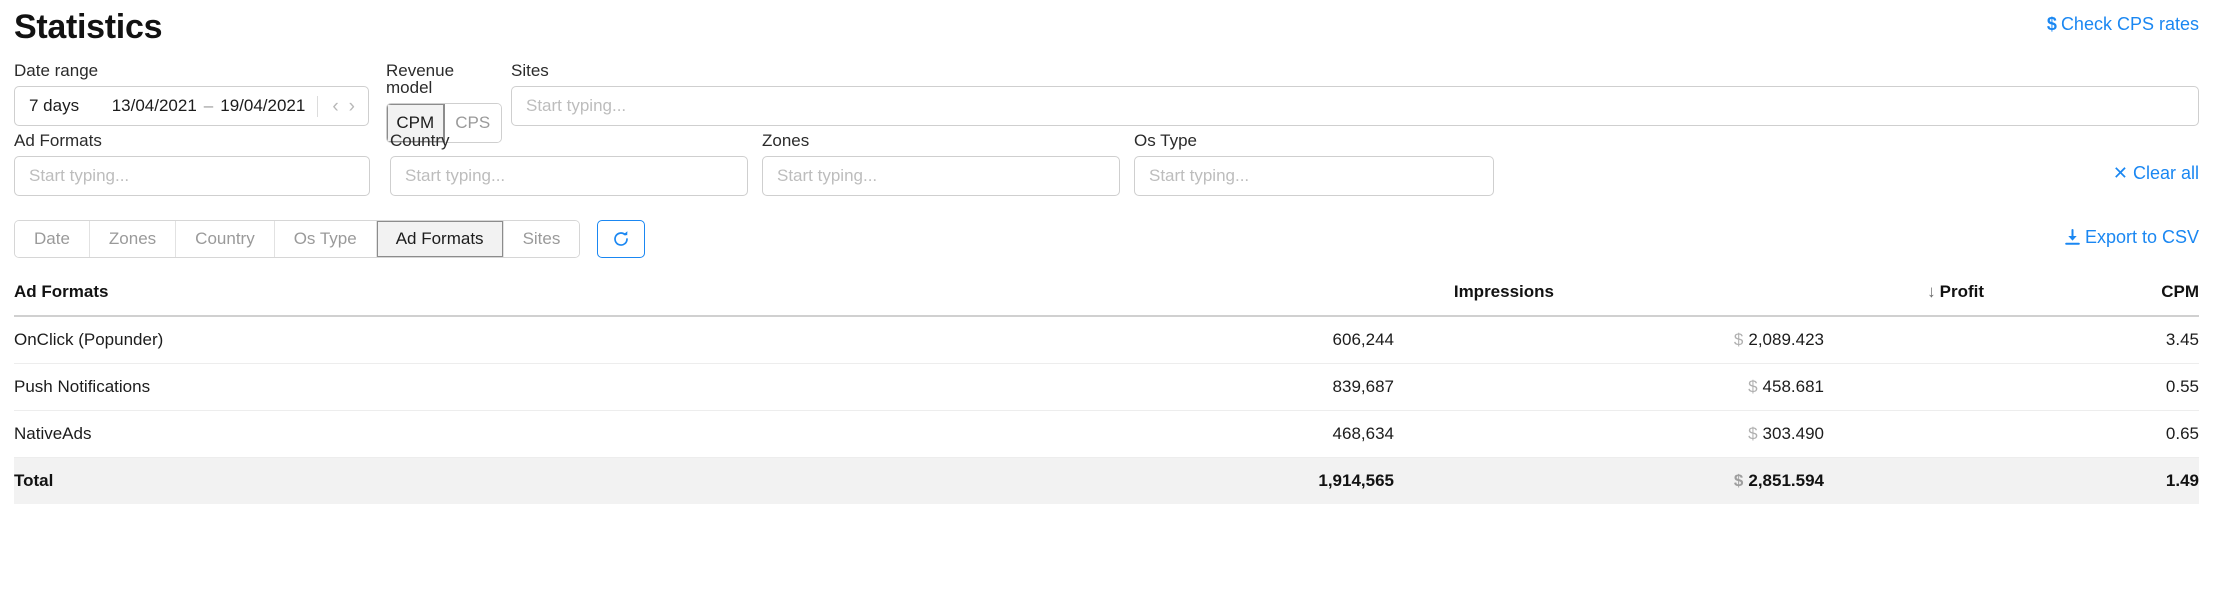 The height and width of the screenshot is (595, 2213). What do you see at coordinates (2091, 387) in the screenshot?
I see `cell-cpm: 0.55` at bounding box center [2091, 387].